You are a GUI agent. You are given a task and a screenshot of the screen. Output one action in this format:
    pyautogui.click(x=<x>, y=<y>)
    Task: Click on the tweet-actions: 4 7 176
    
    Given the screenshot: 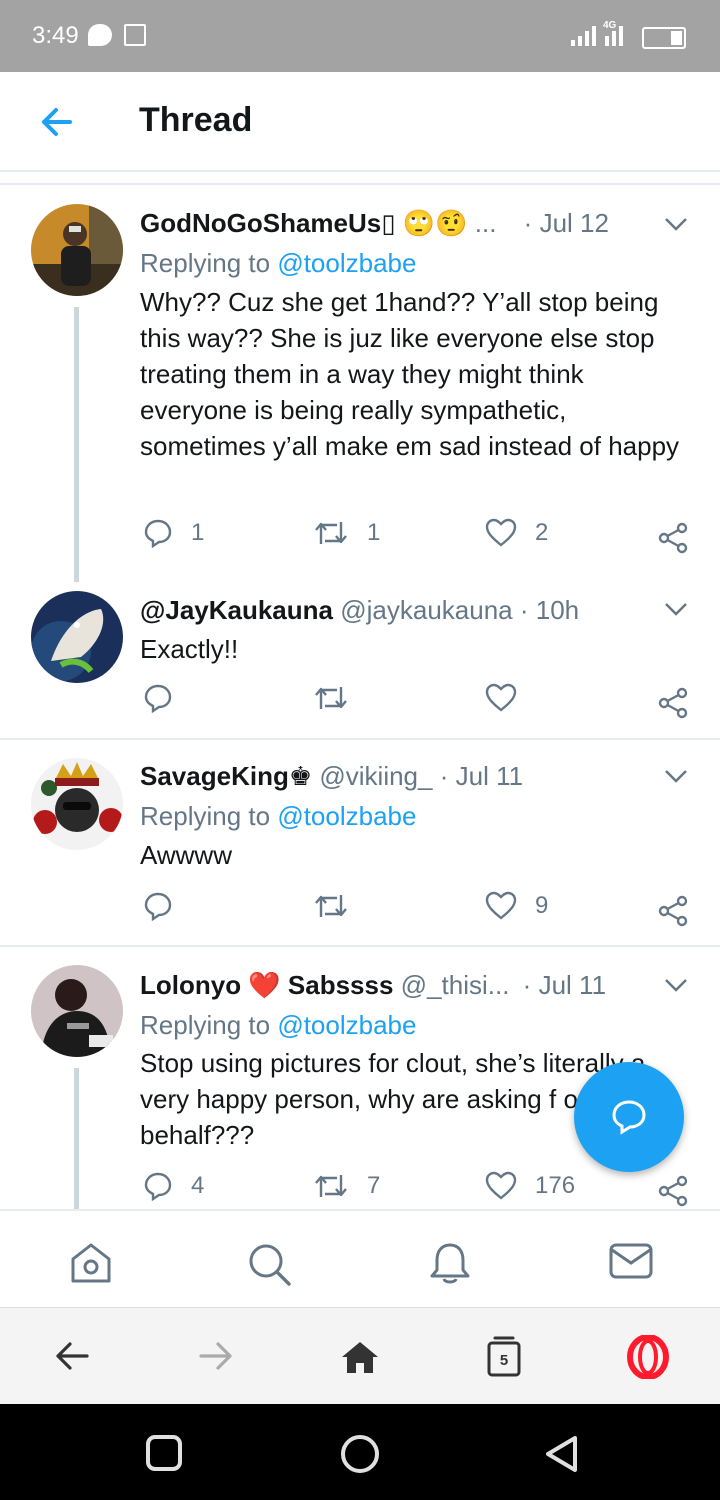 What is the action you would take?
    pyautogui.click(x=360, y=1190)
    